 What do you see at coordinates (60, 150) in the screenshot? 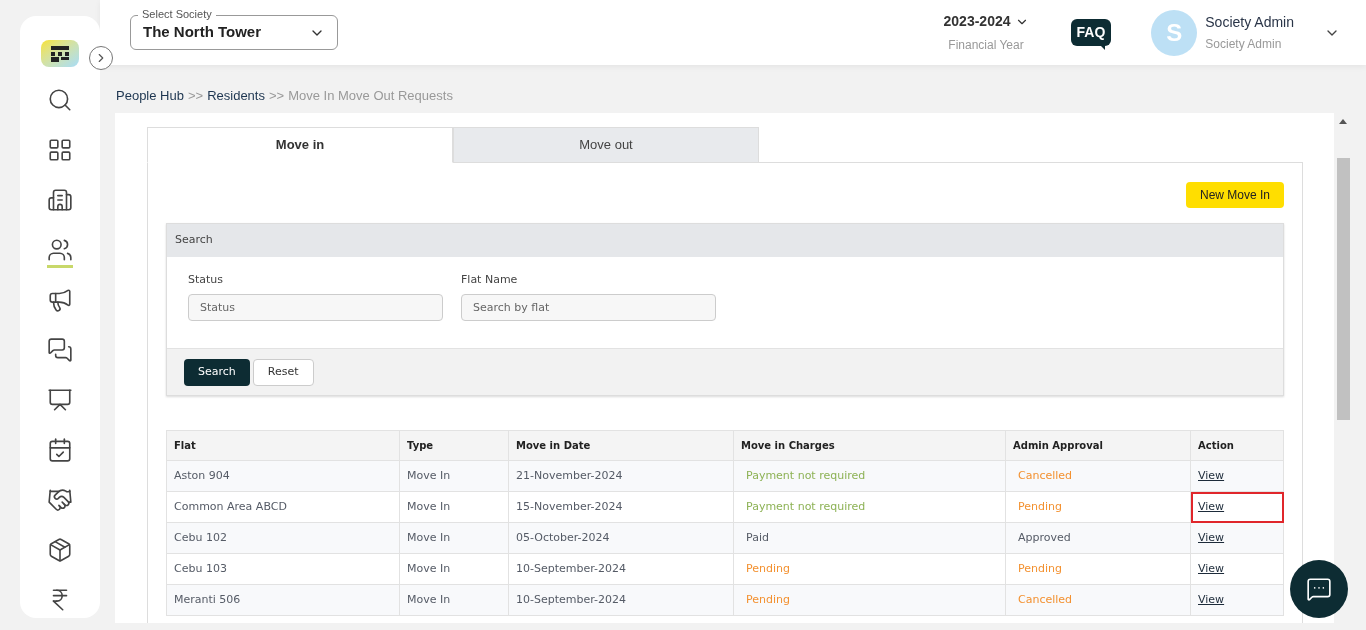
I see `grid-icon` at bounding box center [60, 150].